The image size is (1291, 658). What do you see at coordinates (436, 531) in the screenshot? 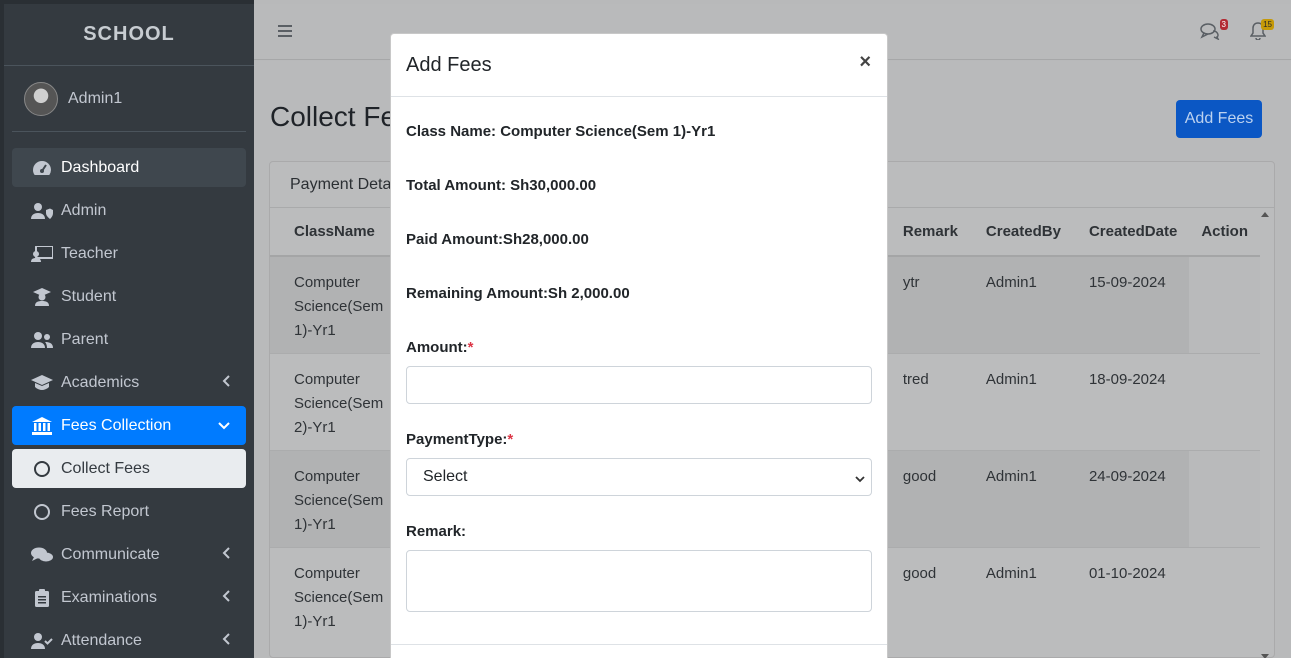
I see `remark-label: Remark:` at bounding box center [436, 531].